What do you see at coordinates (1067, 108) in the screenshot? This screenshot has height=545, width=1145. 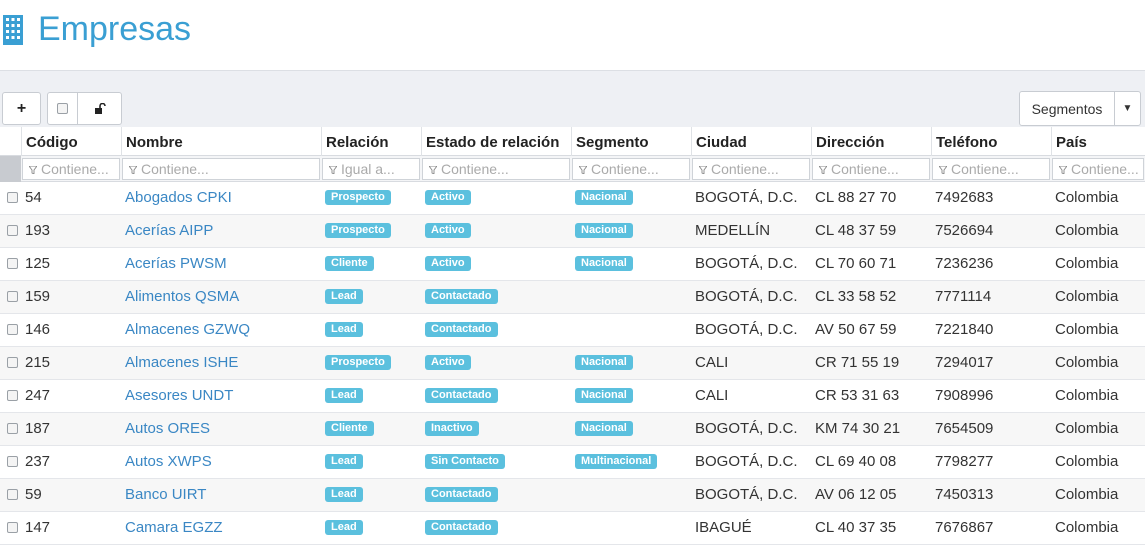 I see `segments-button: Segmentos` at bounding box center [1067, 108].